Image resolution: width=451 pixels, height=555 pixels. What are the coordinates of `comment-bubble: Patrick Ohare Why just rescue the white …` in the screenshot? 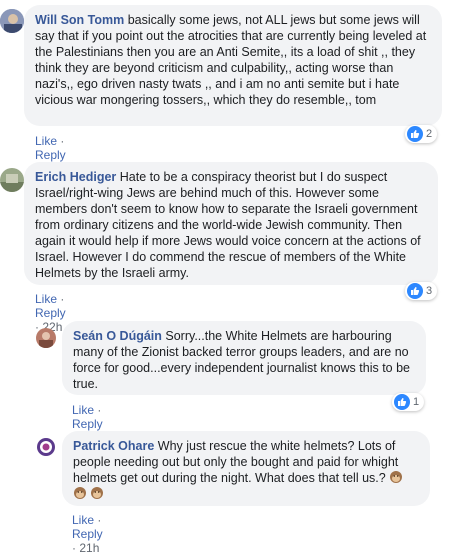 It's located at (246, 468).